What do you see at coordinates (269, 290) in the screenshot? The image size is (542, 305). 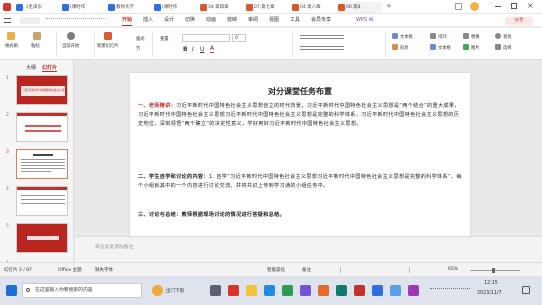 I see `browser-icon` at bounding box center [269, 290].